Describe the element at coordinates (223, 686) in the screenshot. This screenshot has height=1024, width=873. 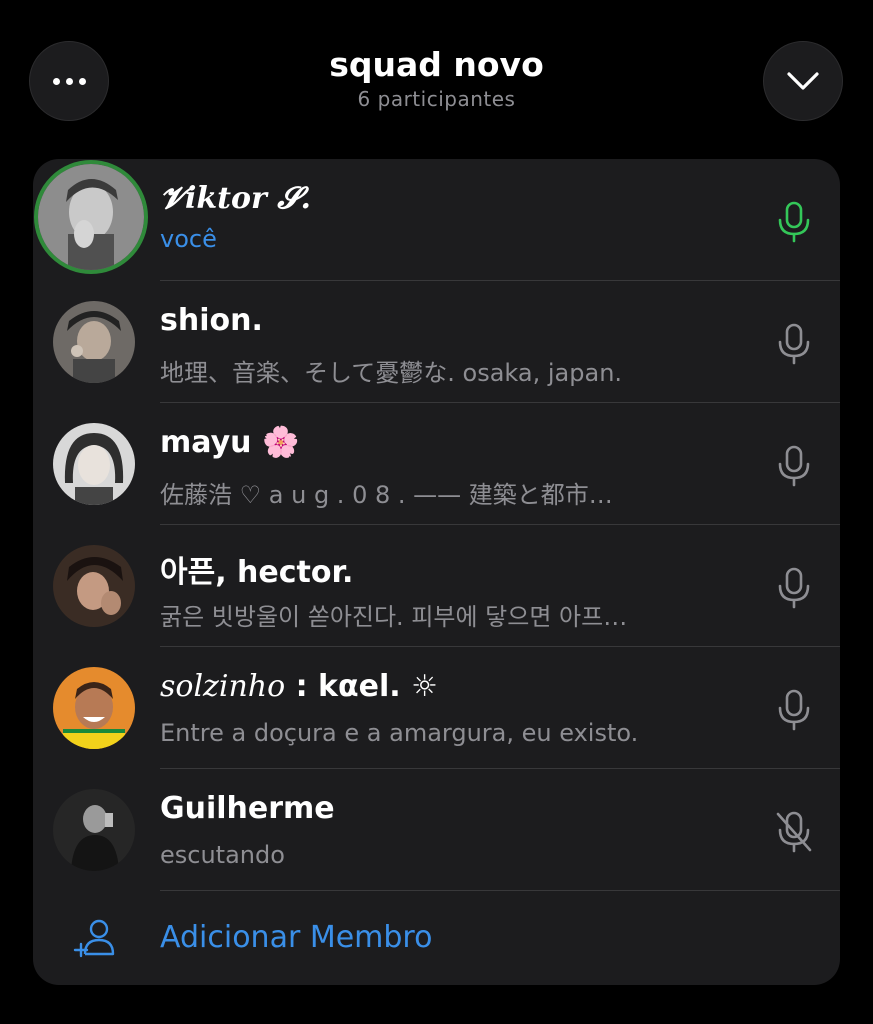
I see `name-prefix: solzinho` at that location.